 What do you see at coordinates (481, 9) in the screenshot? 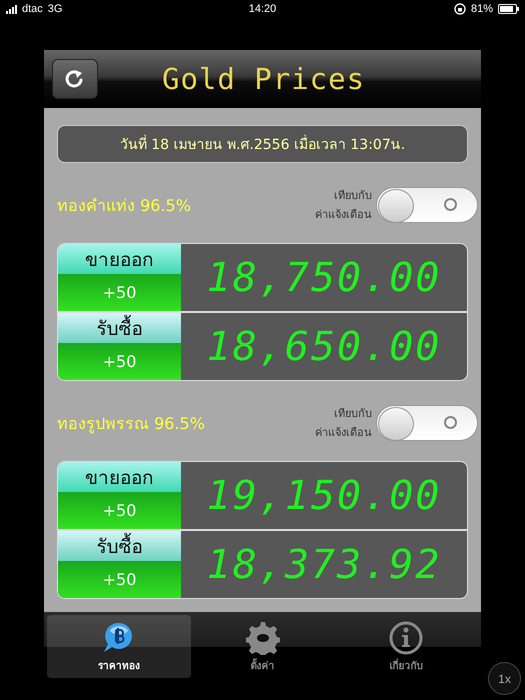
I see `battery-percent: 81%` at bounding box center [481, 9].